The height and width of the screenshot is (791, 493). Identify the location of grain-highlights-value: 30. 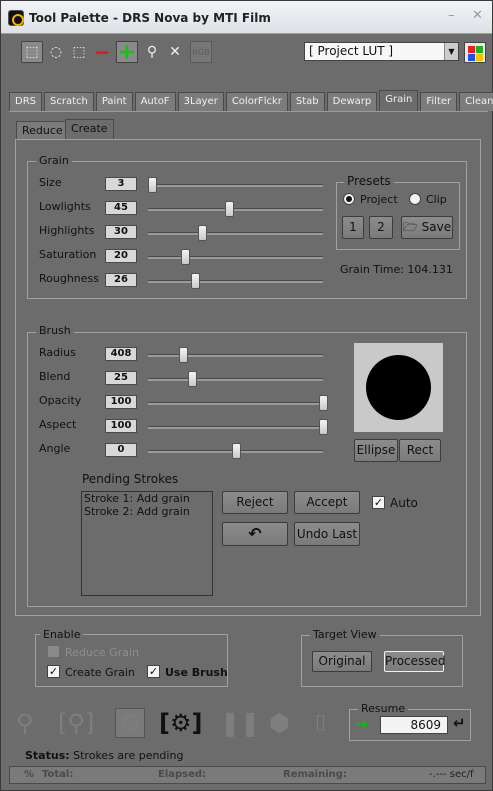
(121, 232).